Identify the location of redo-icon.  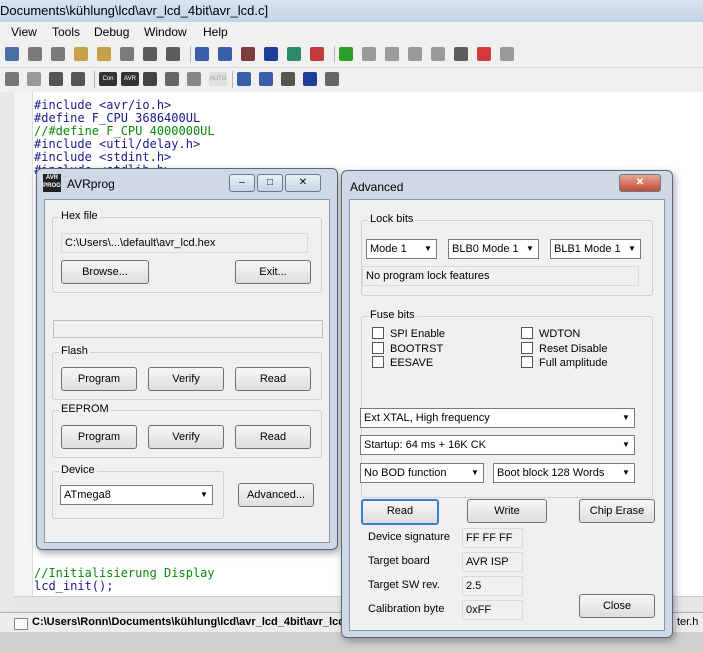
(58, 54).